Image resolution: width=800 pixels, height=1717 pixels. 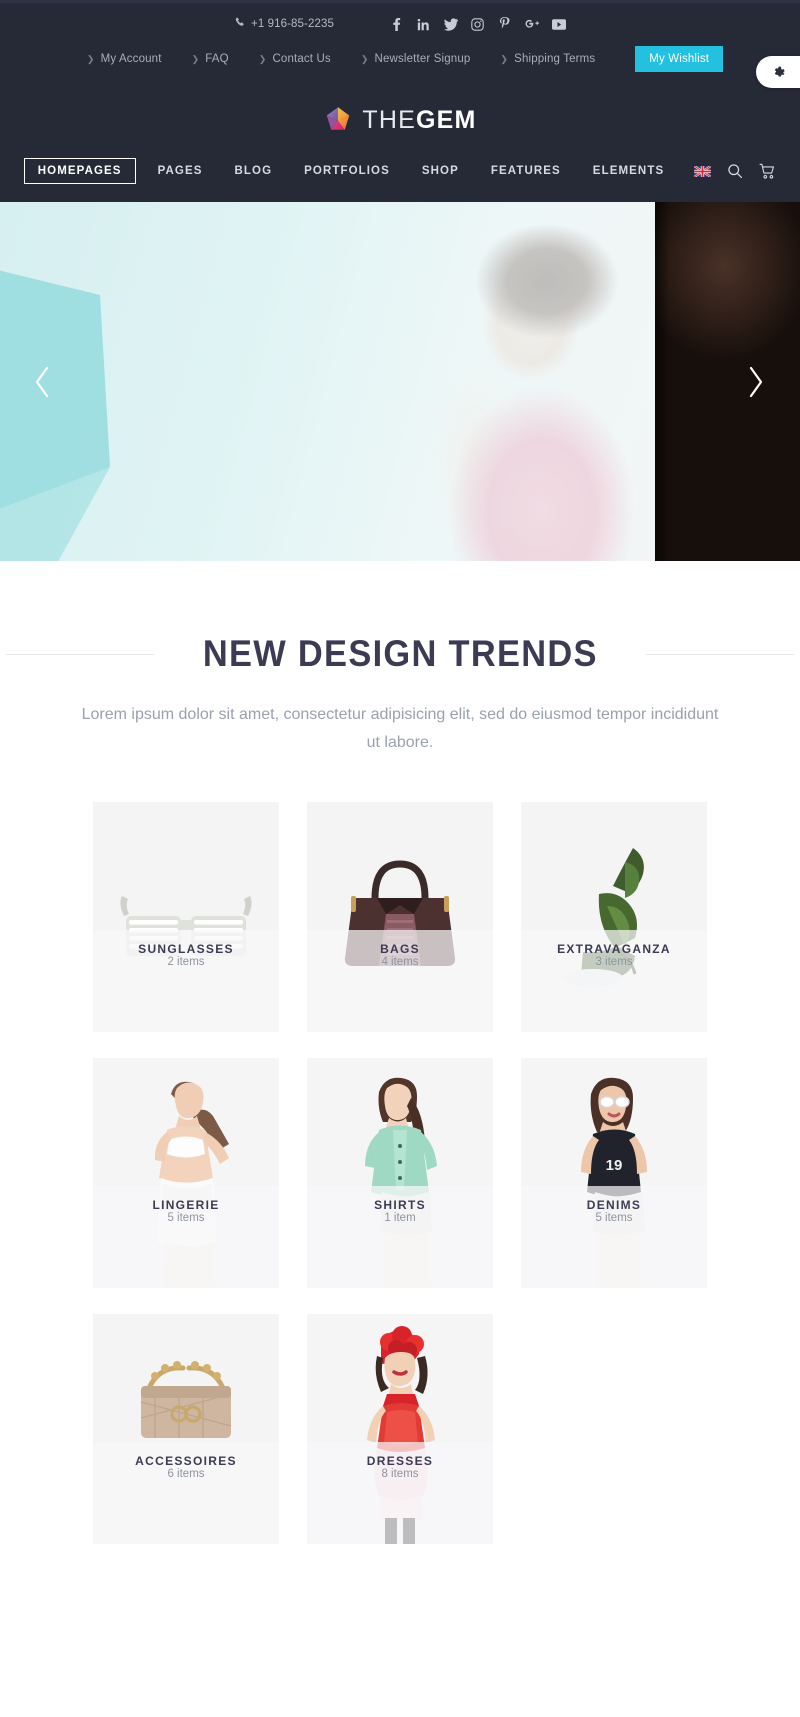 What do you see at coordinates (400, 917) in the screenshot?
I see `category-card-bags: BAGS 4 items` at bounding box center [400, 917].